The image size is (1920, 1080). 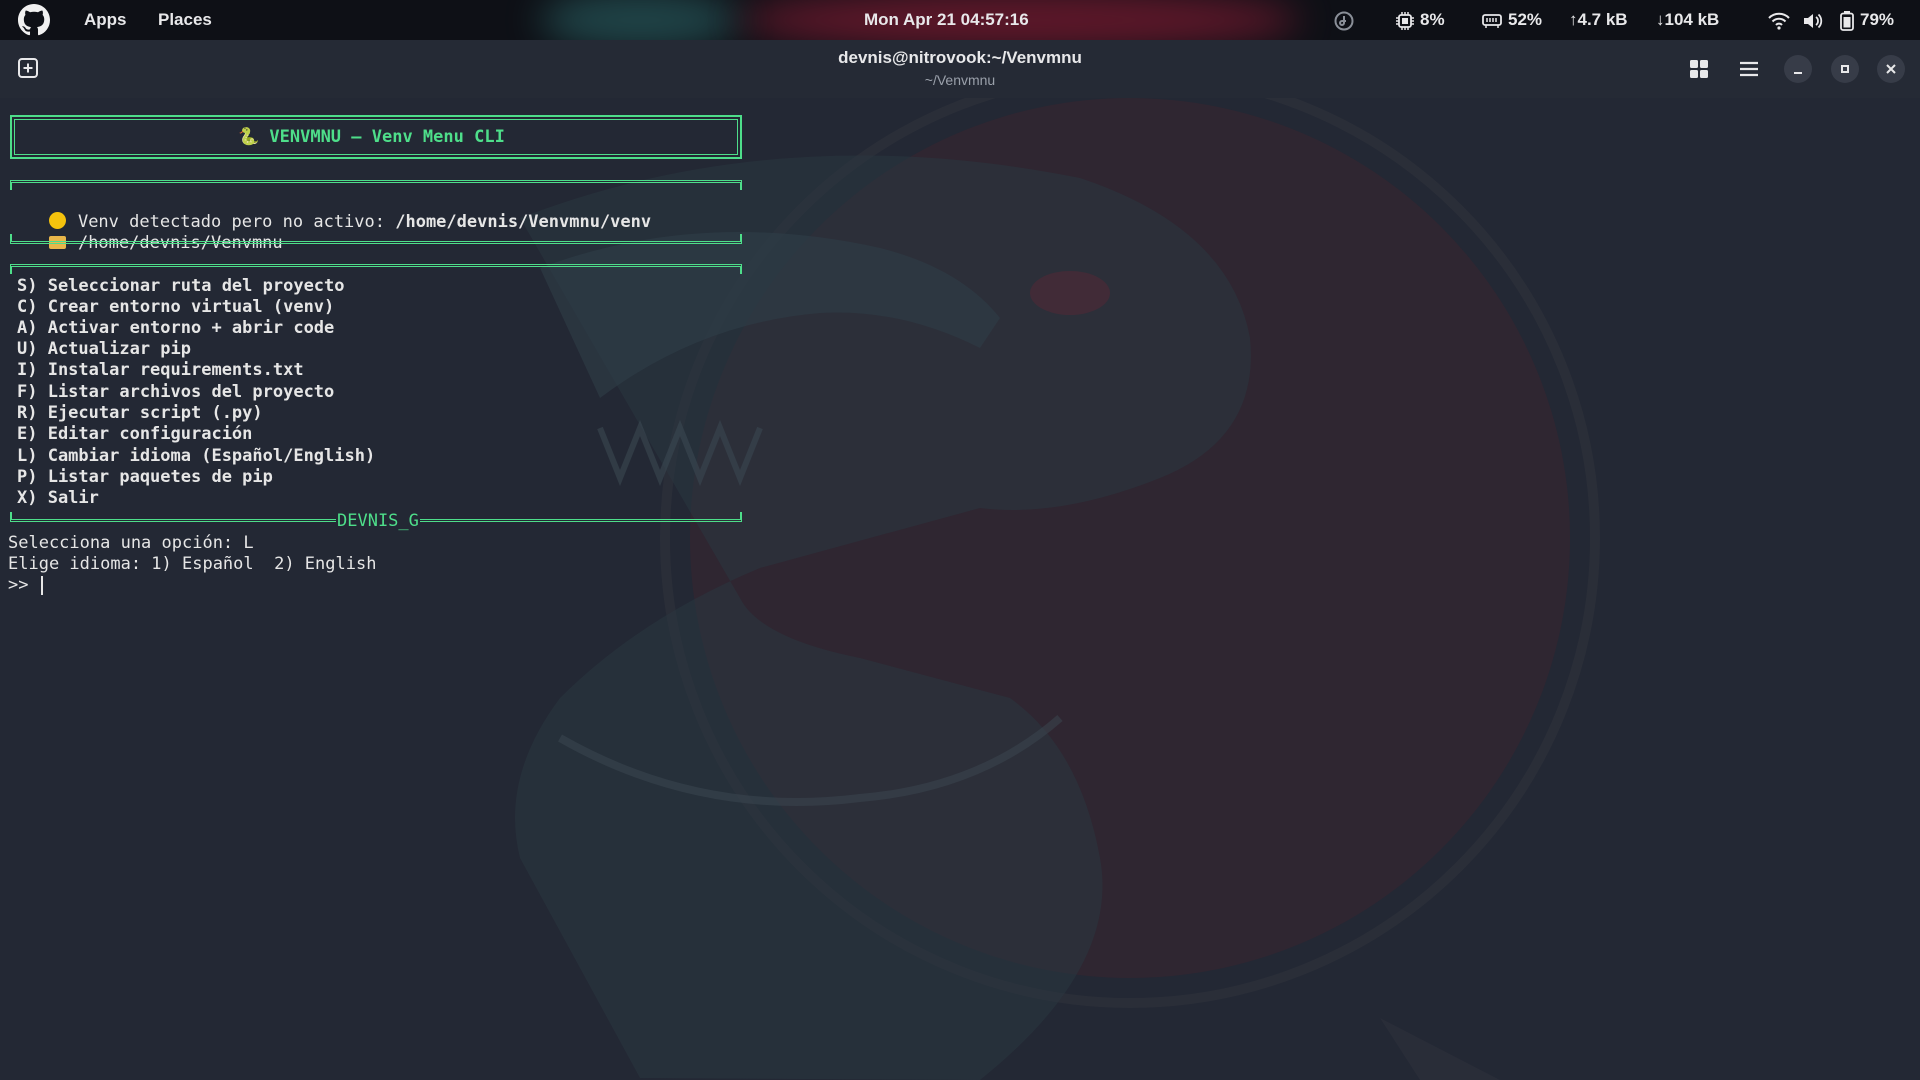 What do you see at coordinates (1405, 20) in the screenshot?
I see `cpu-icon` at bounding box center [1405, 20].